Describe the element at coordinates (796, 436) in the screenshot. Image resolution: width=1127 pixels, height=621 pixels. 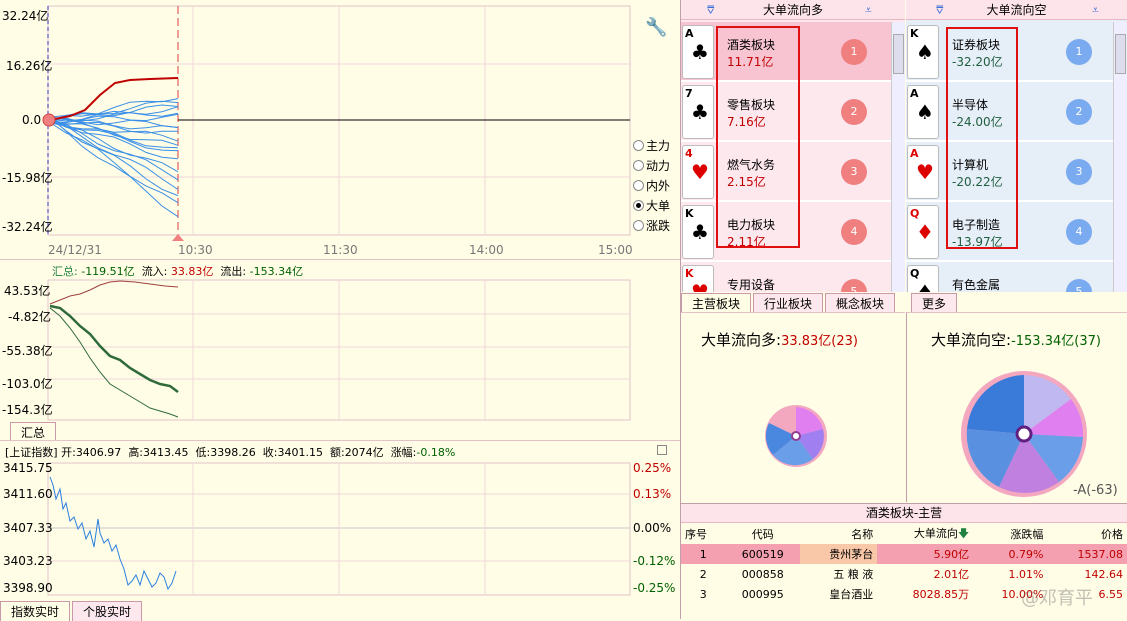
I see `inflow-pie` at that location.